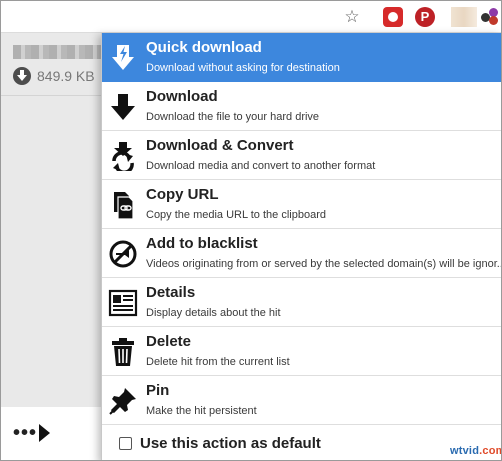 The image size is (502, 461). Describe the element at coordinates (123, 303) in the screenshot. I see `details-icon` at that location.